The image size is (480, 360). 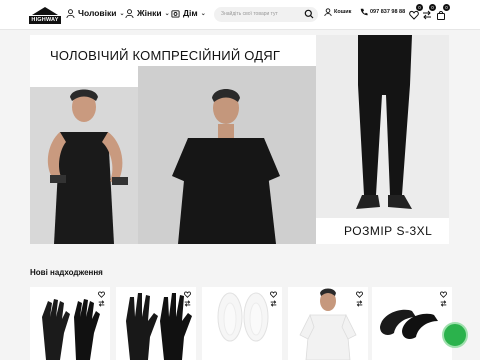 What do you see at coordinates (175, 13) in the screenshot?
I see `home-icon` at bounding box center [175, 13].